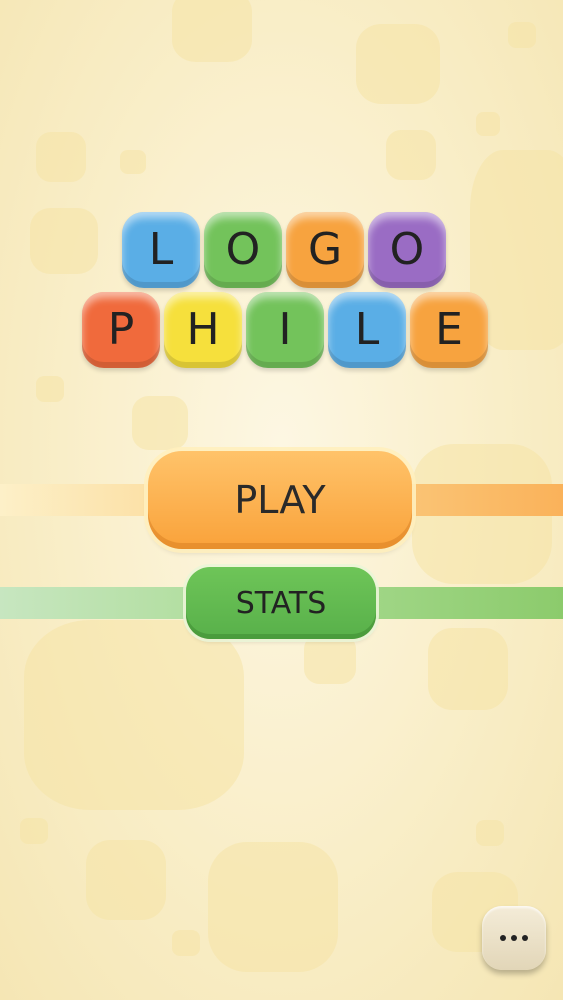 The height and width of the screenshot is (1000, 563). I want to click on more-options-button, so click(514, 938).